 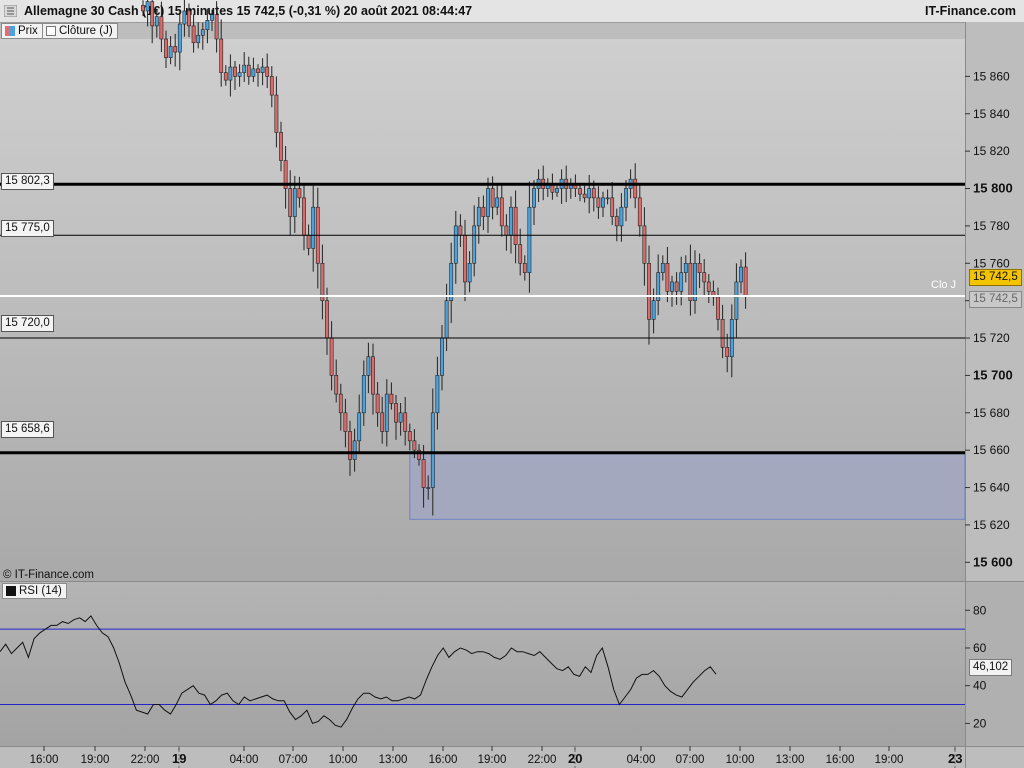 I want to click on price-tick-label: 15 620, so click(x=991, y=525).